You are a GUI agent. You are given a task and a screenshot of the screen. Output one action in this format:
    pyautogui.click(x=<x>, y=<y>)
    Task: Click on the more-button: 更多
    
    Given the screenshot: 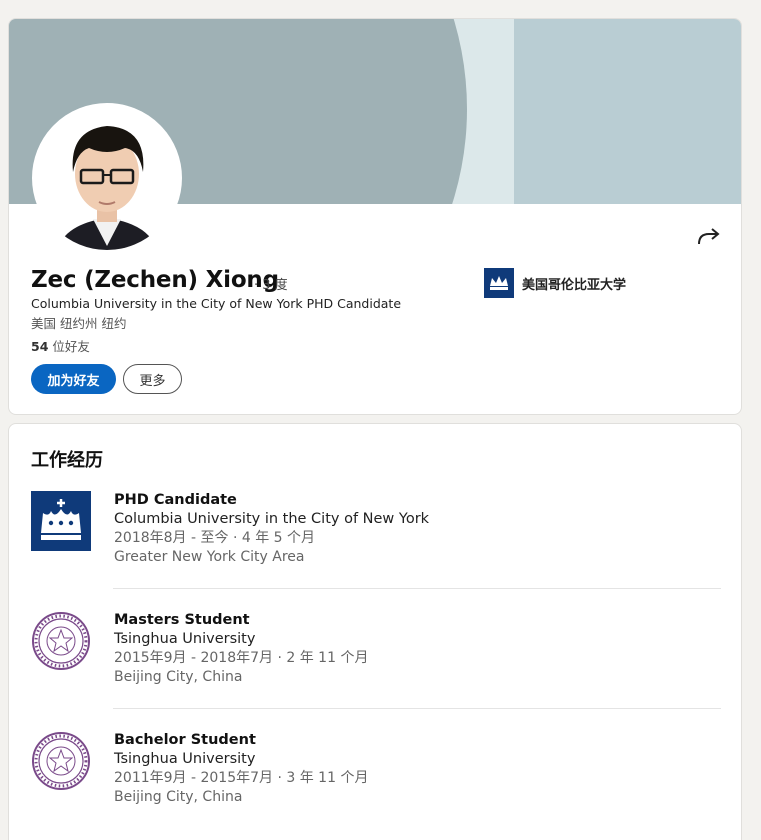 What is the action you would take?
    pyautogui.click(x=152, y=379)
    